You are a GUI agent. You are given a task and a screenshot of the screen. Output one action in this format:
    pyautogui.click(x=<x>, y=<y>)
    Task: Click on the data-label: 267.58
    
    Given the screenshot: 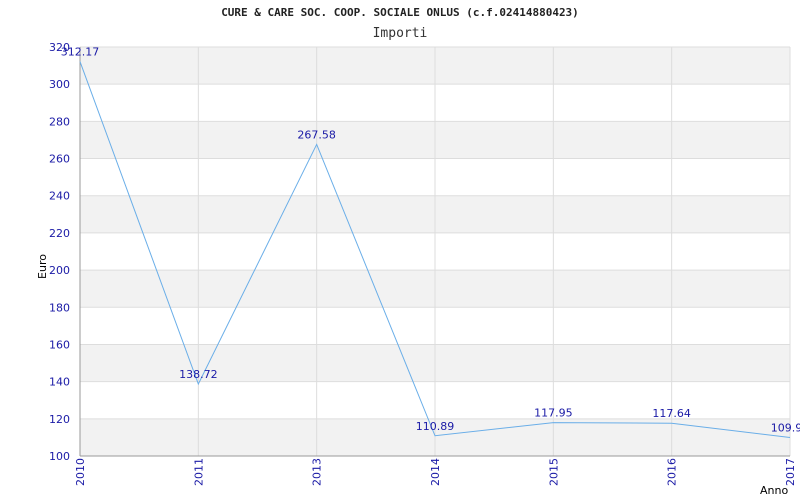 What is the action you would take?
    pyautogui.click(x=316, y=134)
    